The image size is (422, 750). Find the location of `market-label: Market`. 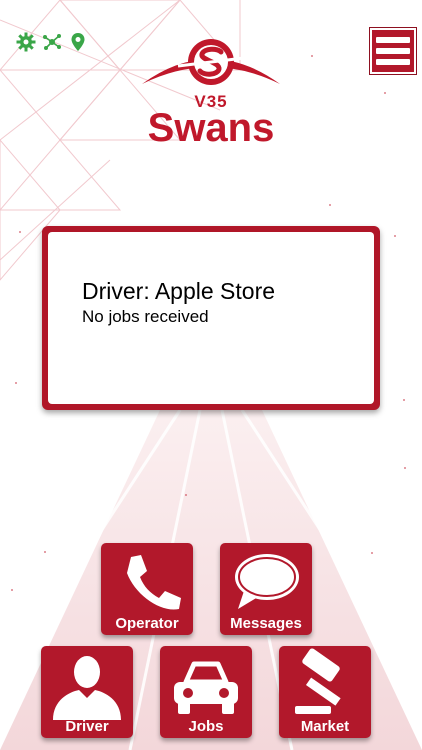

market-label: Market is located at coordinates (325, 726).